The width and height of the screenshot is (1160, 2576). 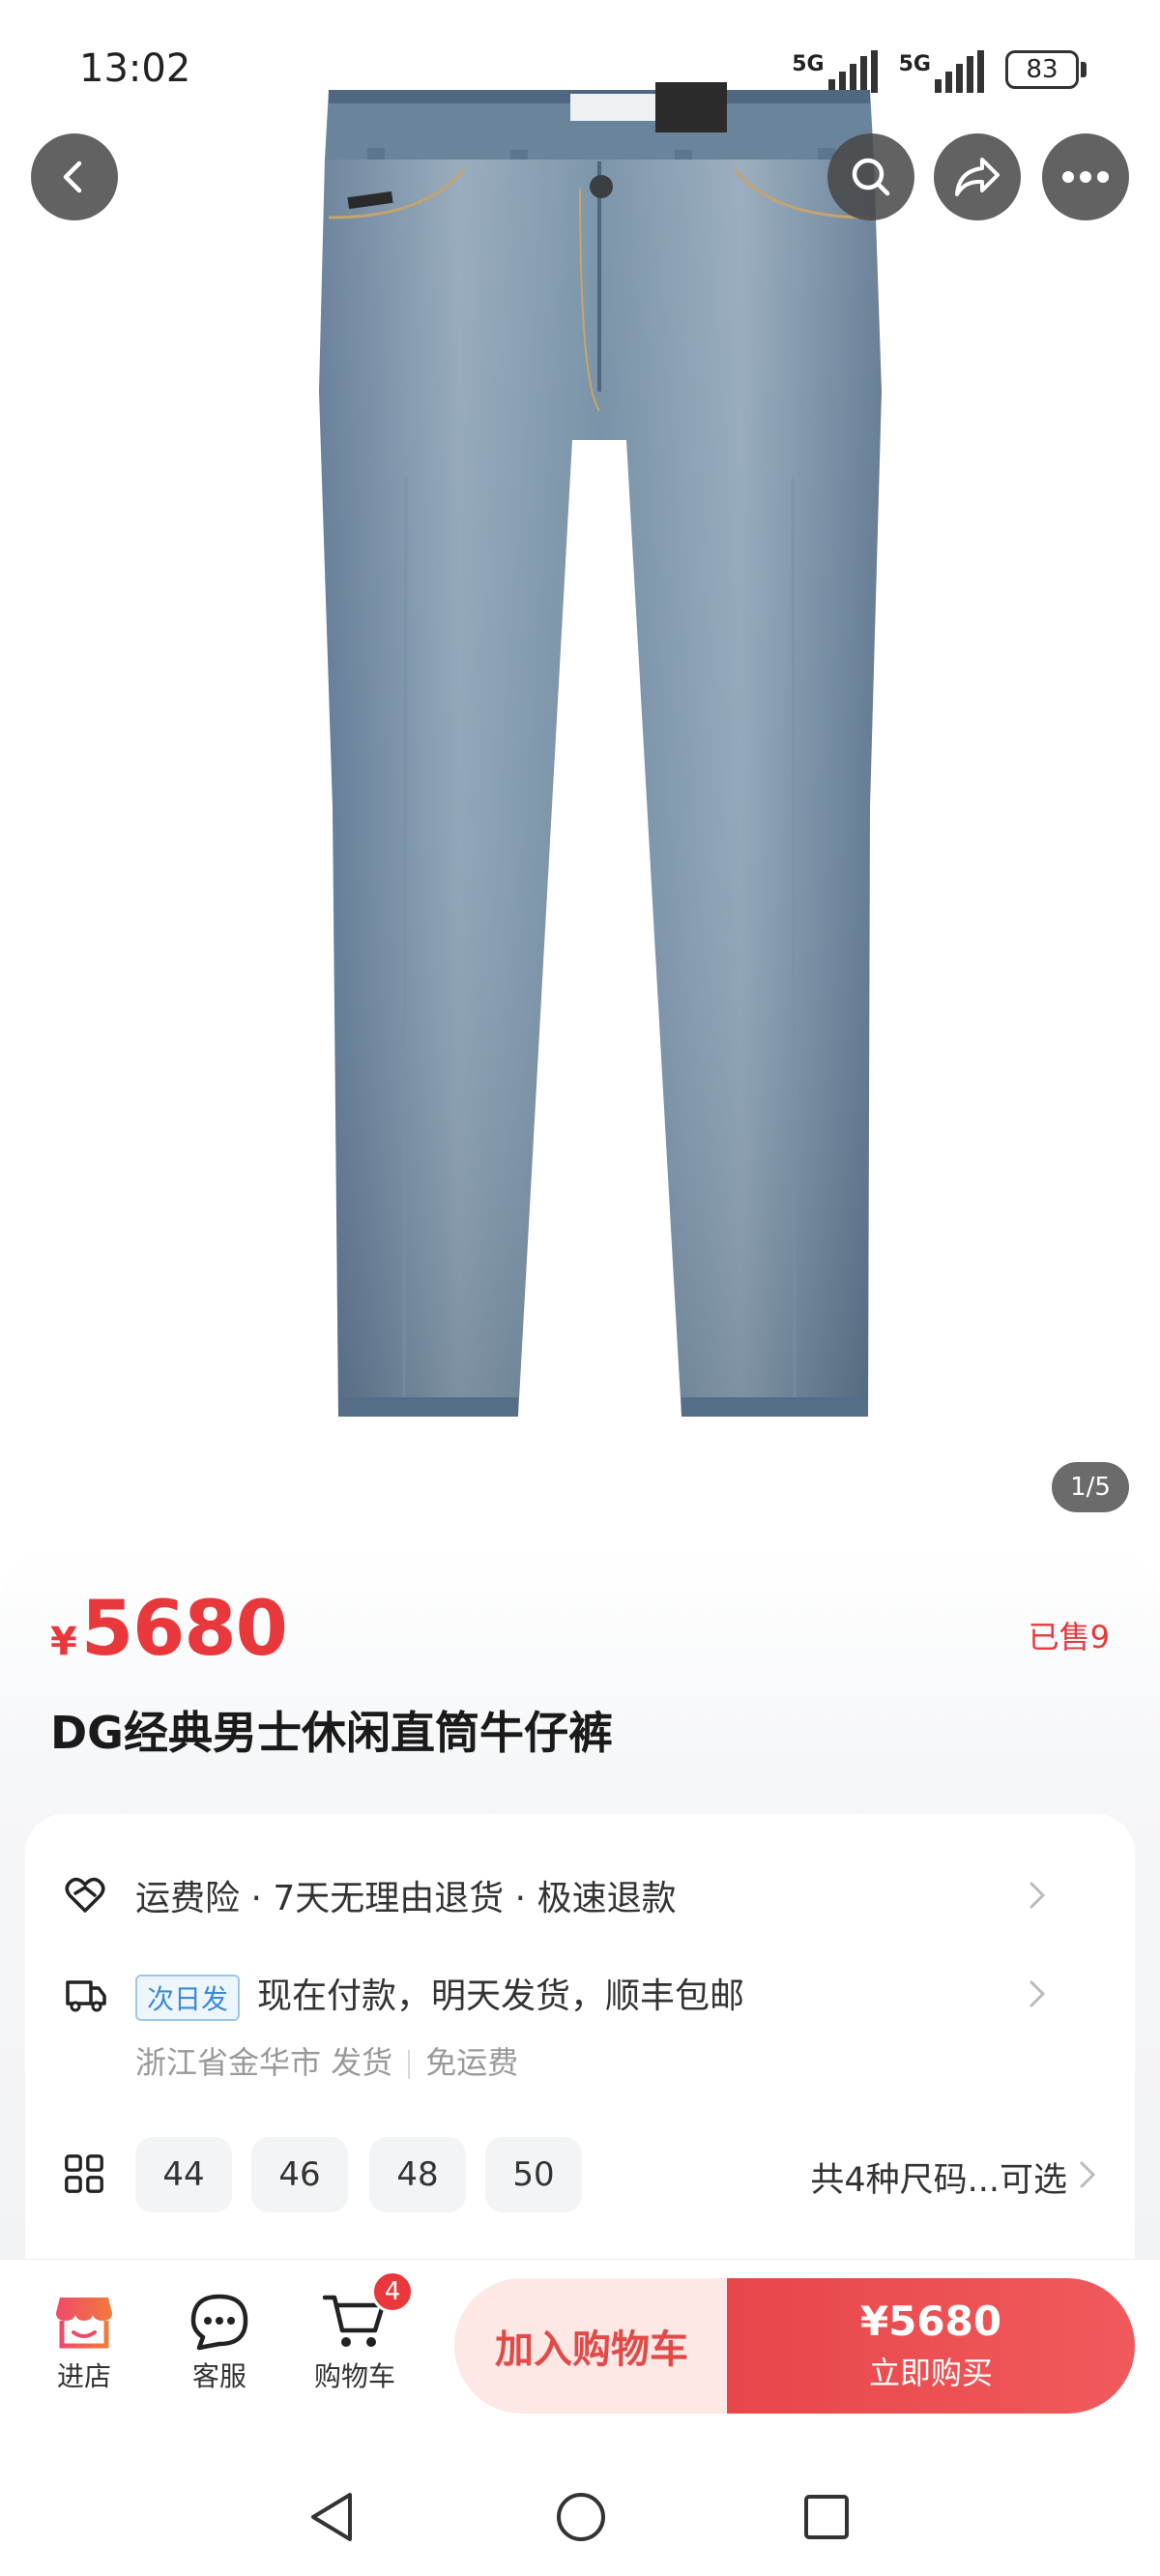 I want to click on store-icon, so click(x=84, y=2323).